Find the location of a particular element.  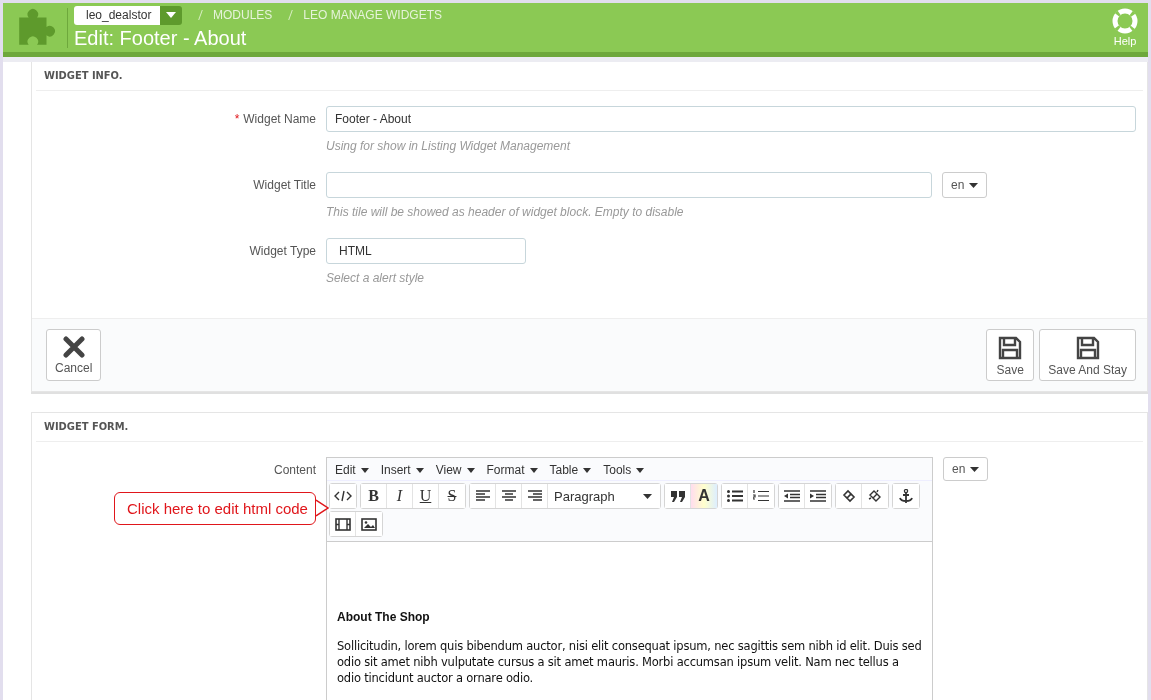

image-icon is located at coordinates (369, 524).